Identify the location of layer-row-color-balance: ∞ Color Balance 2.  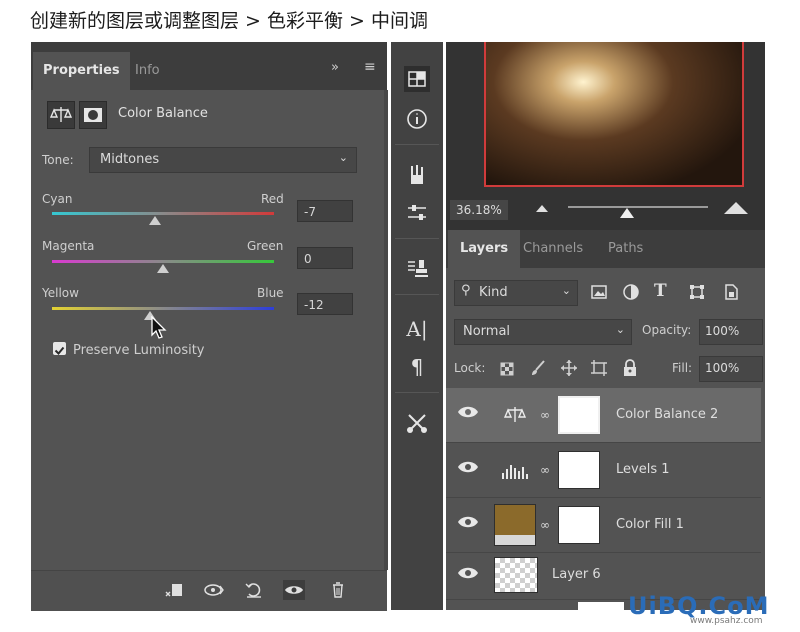
(603, 415).